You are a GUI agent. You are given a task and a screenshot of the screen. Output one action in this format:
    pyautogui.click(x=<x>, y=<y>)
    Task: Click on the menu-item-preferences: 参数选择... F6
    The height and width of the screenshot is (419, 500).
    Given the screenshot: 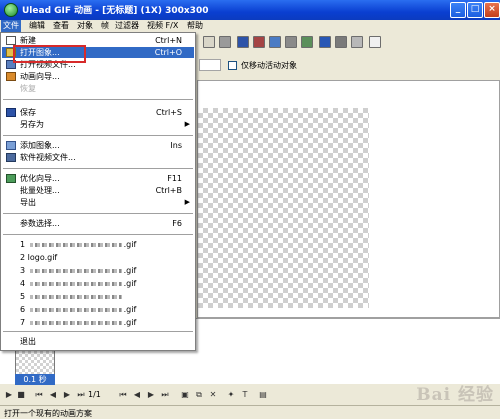 What is the action you would take?
    pyautogui.click(x=98, y=223)
    